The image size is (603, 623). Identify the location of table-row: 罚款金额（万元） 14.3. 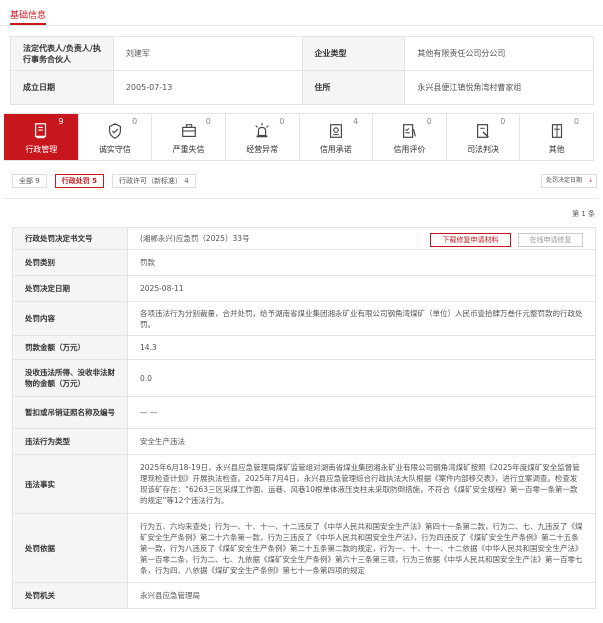
(304, 347).